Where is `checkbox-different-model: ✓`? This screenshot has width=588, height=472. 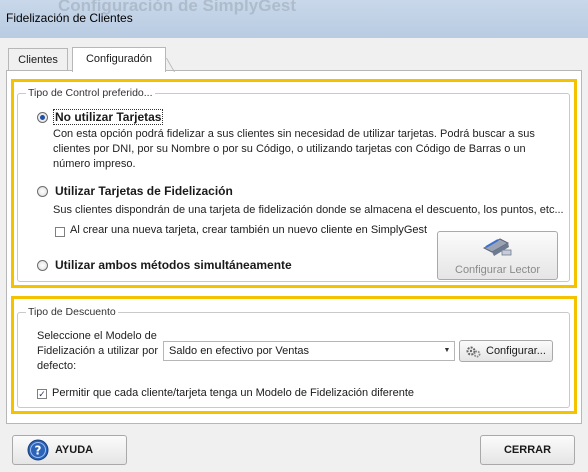
checkbox-different-model: ✓ is located at coordinates (42, 394).